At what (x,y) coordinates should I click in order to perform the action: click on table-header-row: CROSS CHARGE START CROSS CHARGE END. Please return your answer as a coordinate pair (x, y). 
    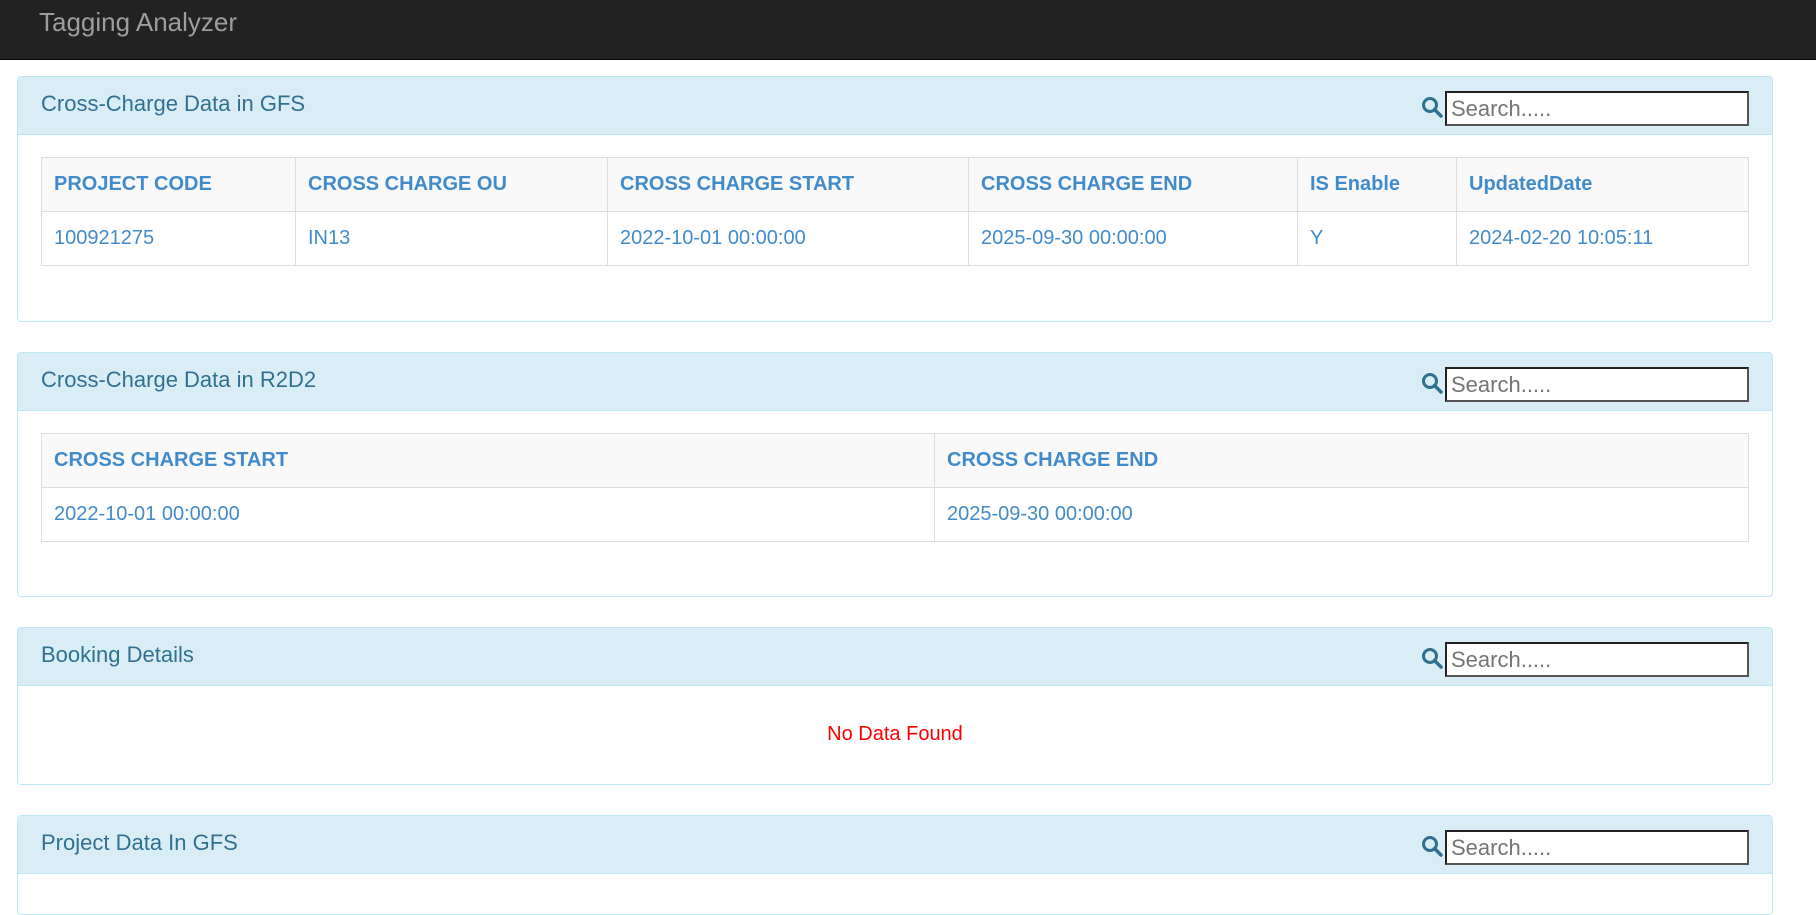
    Looking at the image, I should click on (895, 460).